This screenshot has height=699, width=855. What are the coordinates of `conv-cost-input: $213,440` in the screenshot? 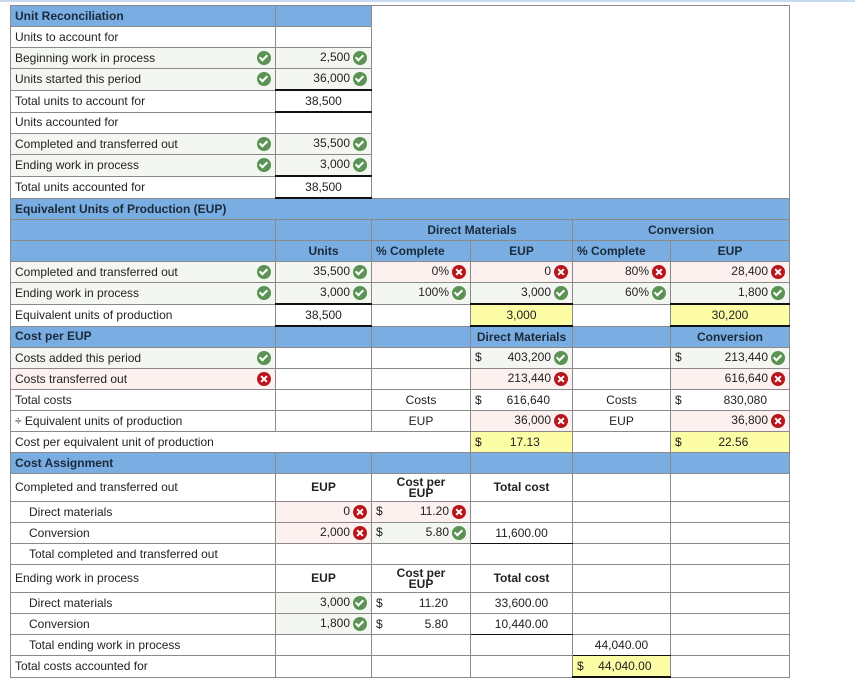 It's located at (730, 358).